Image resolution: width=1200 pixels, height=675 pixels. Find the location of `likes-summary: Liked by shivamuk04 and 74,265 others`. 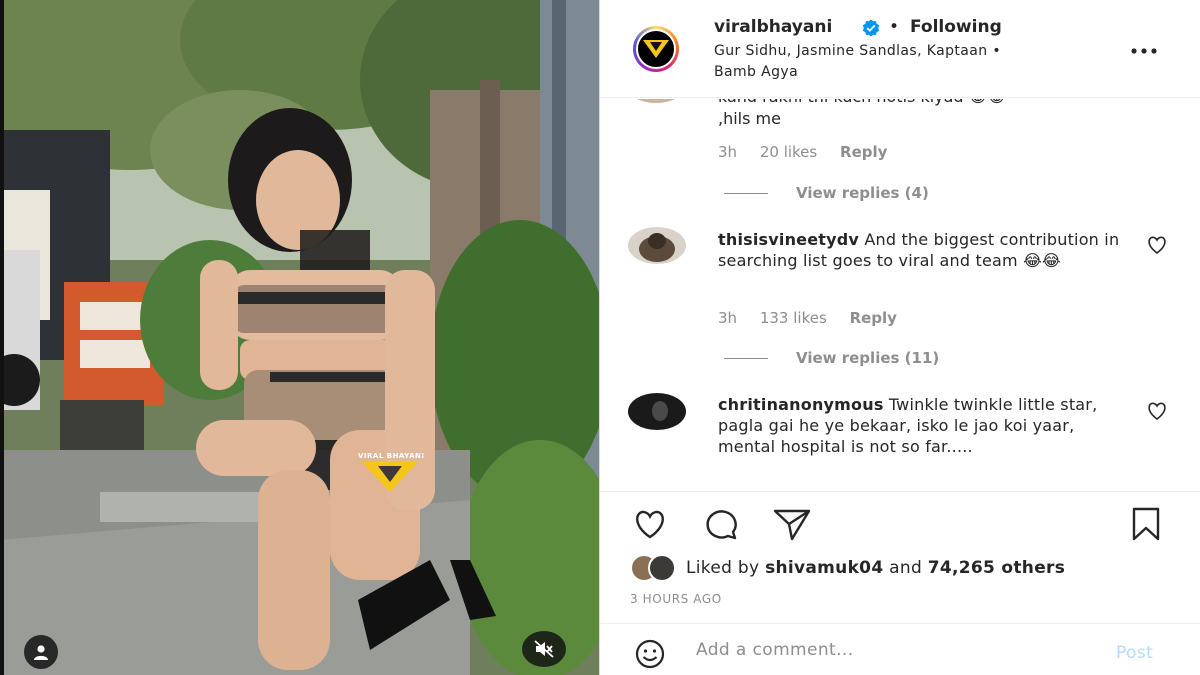

likes-summary: Liked by shivamuk04 and 74,265 others is located at coordinates (847, 568).